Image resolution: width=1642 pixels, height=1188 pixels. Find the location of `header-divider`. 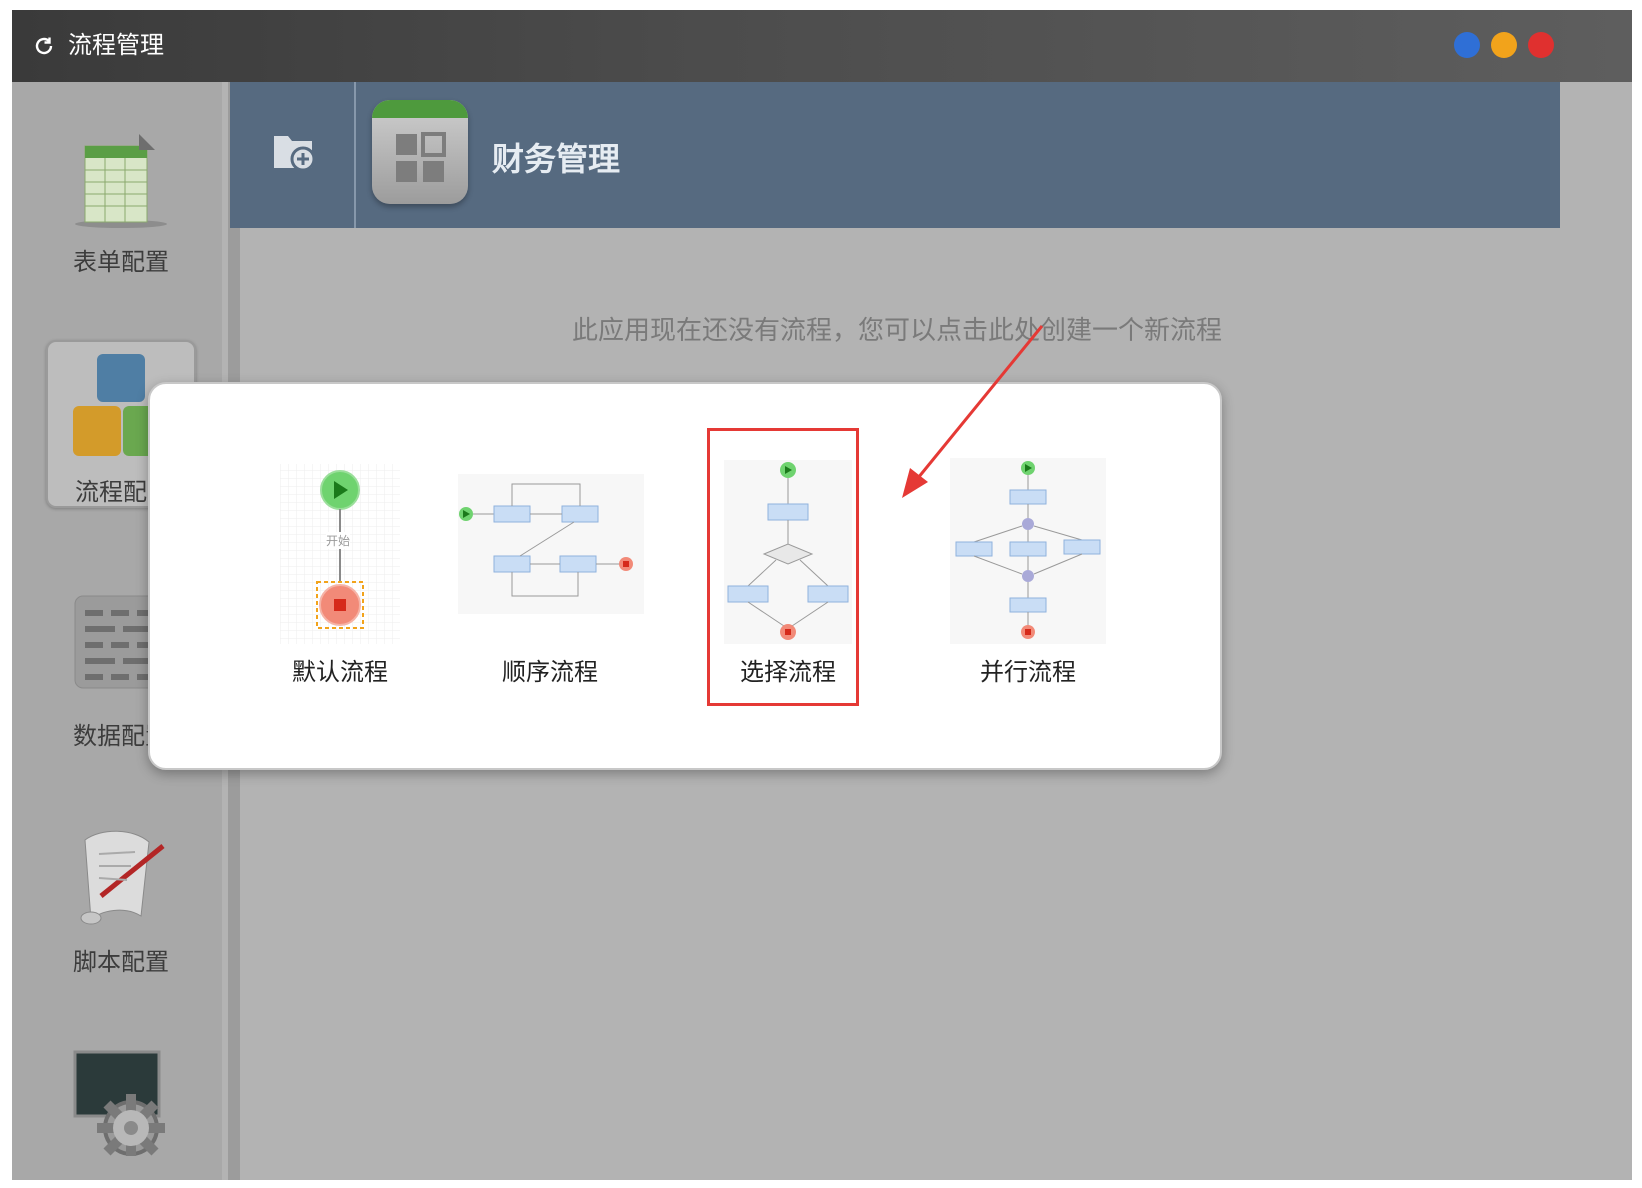

header-divider is located at coordinates (355, 155).